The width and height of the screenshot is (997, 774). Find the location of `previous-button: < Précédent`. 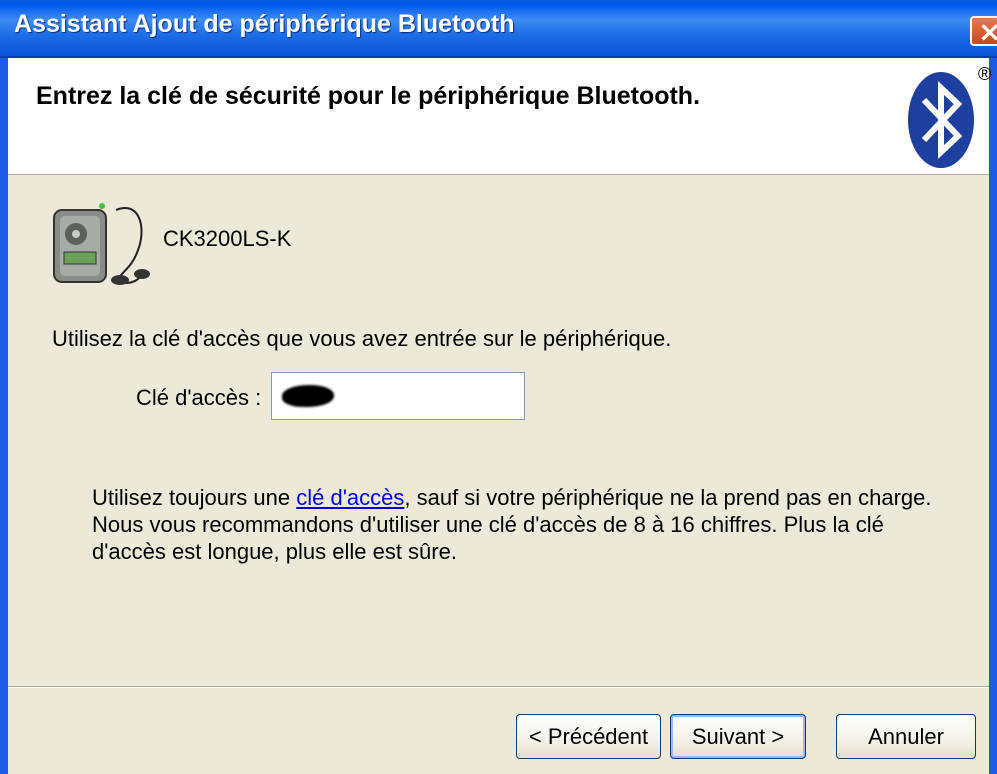

previous-button: < Précédent is located at coordinates (588, 736).